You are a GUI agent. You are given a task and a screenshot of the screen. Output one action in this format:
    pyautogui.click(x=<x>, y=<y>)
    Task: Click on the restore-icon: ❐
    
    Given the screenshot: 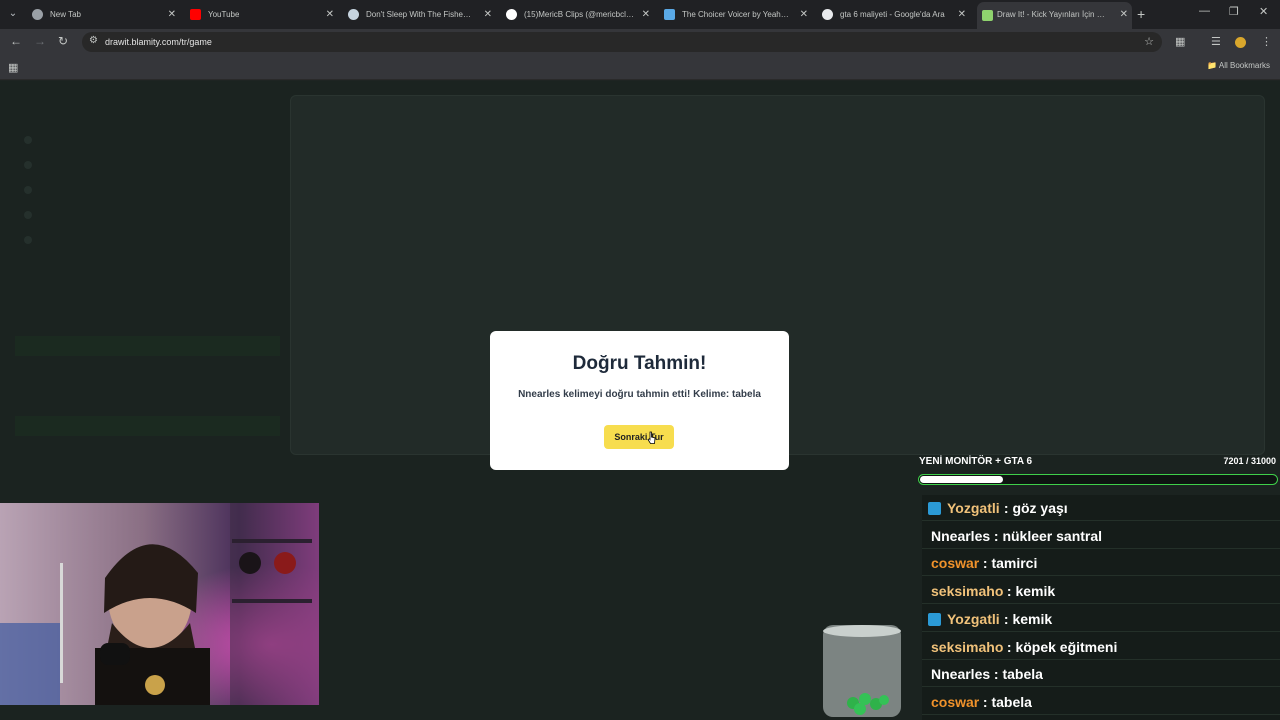 What is the action you would take?
    pyautogui.click(x=1234, y=11)
    